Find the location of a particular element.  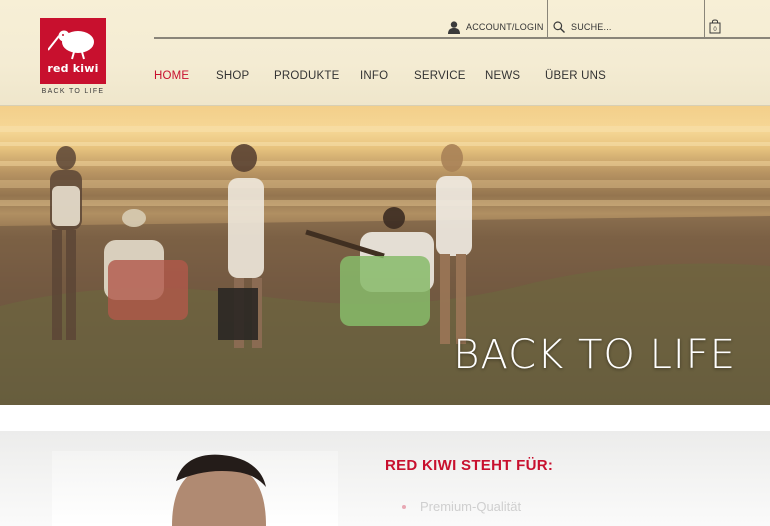

bullet-icon is located at coordinates (404, 506).